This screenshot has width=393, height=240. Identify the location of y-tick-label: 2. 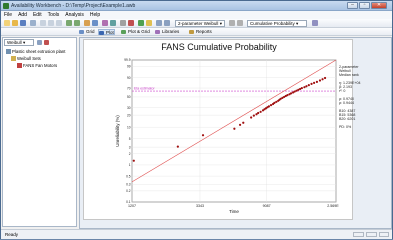
(130, 154).